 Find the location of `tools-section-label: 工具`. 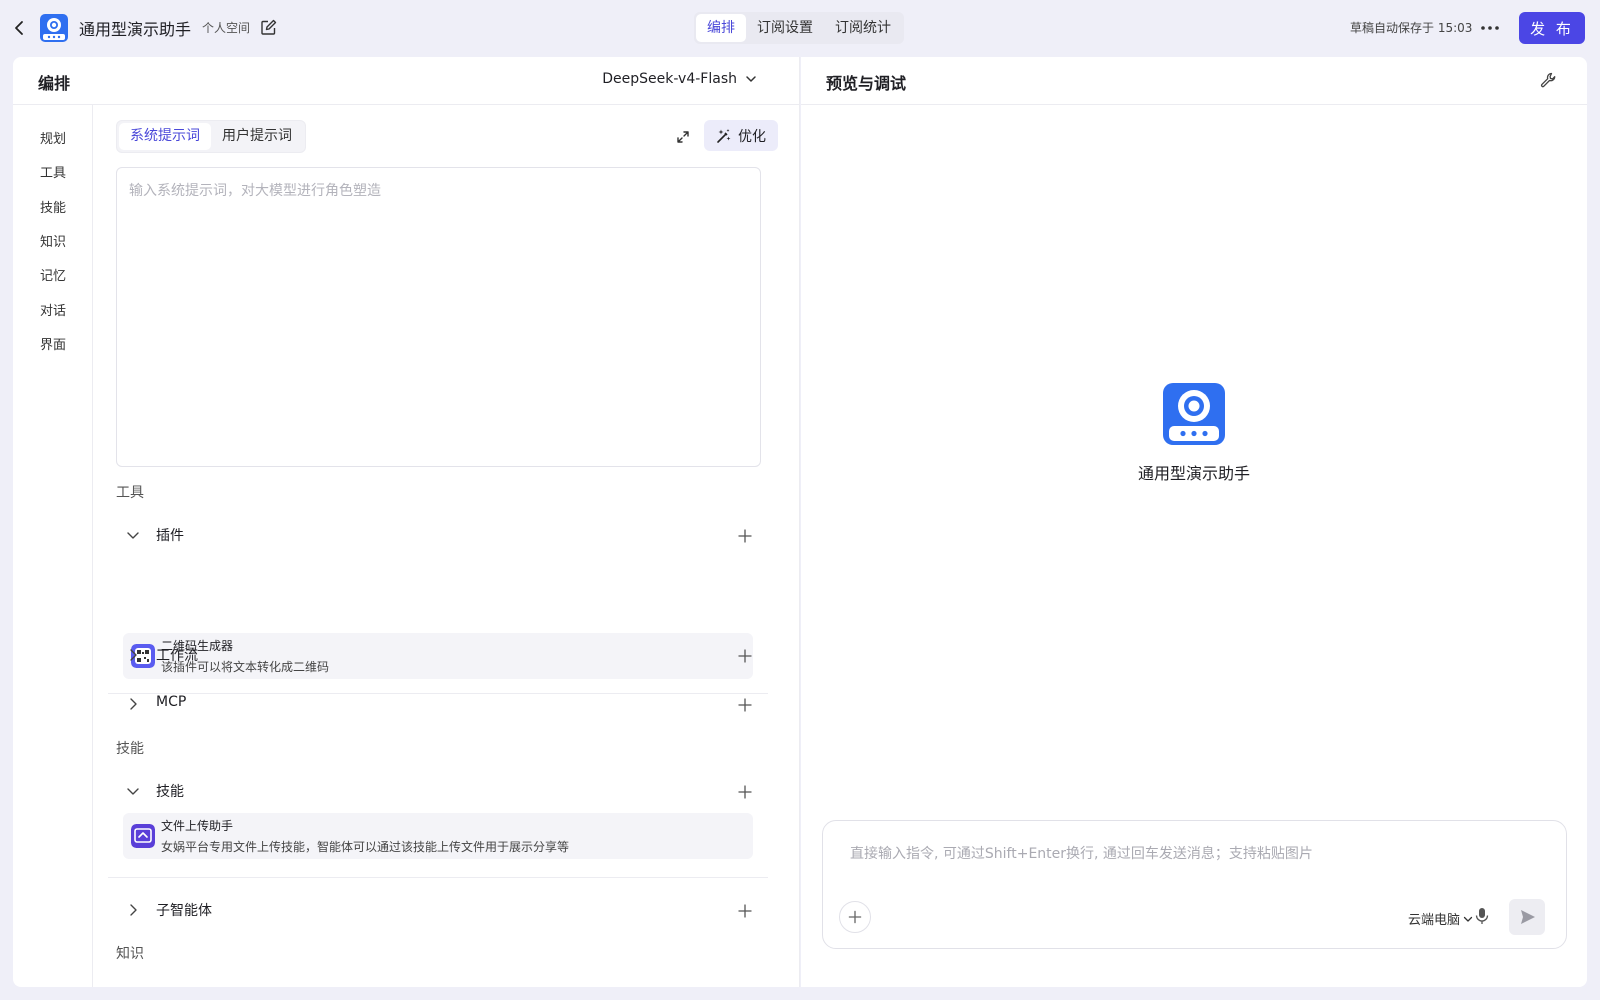

tools-section-label: 工具 is located at coordinates (130, 493).